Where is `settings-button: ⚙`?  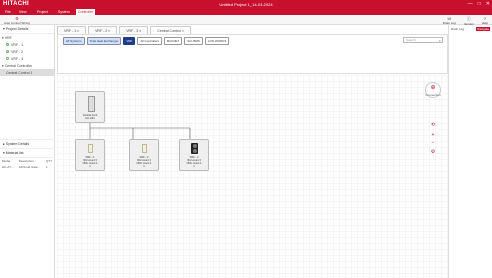 settings-button: ⚙ is located at coordinates (433, 152).